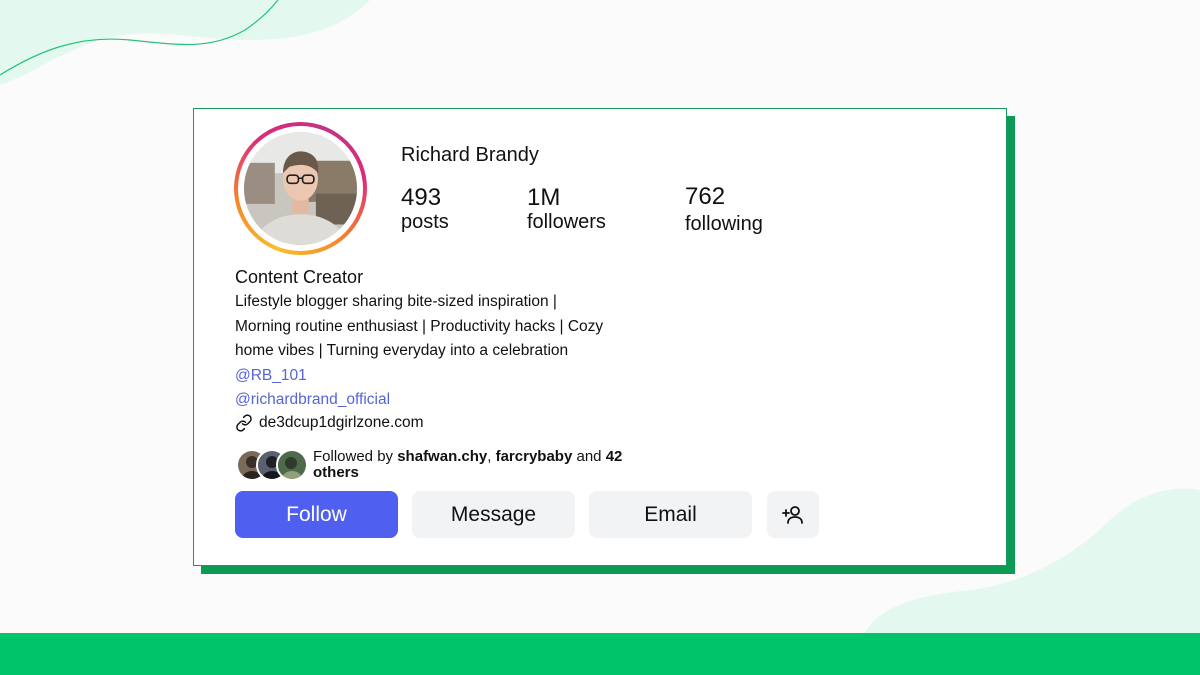 This screenshot has width=1200, height=675. I want to click on profile-name: Richard Brandy, so click(470, 155).